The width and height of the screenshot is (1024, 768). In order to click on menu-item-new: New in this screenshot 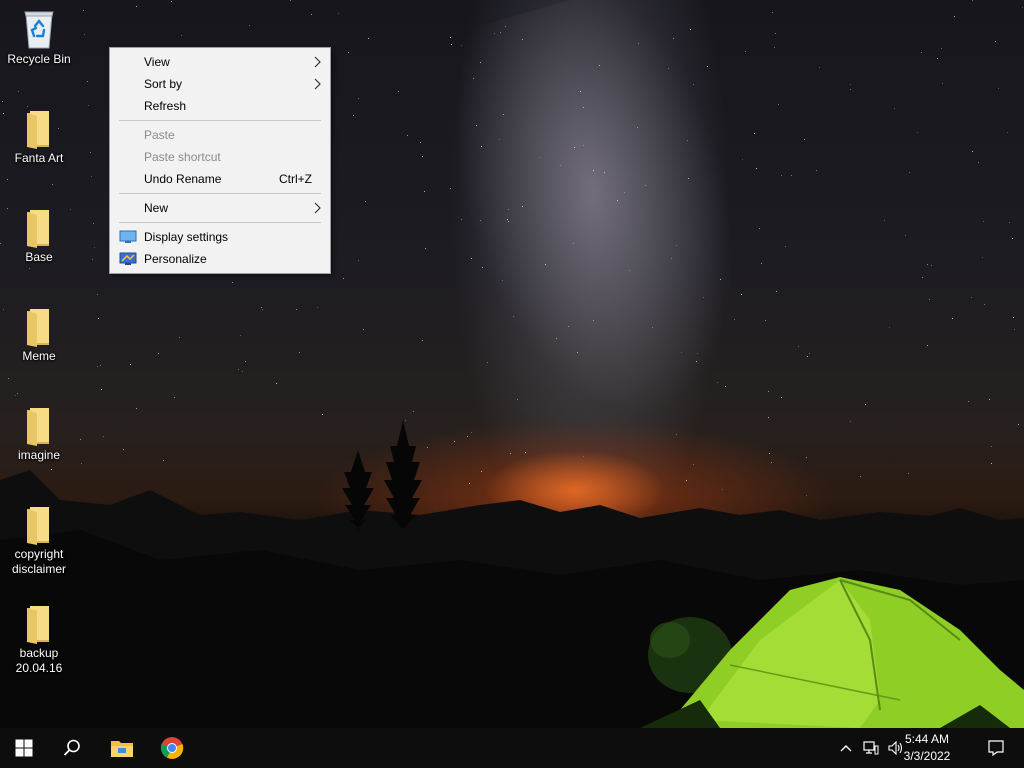, I will do `click(220, 208)`.